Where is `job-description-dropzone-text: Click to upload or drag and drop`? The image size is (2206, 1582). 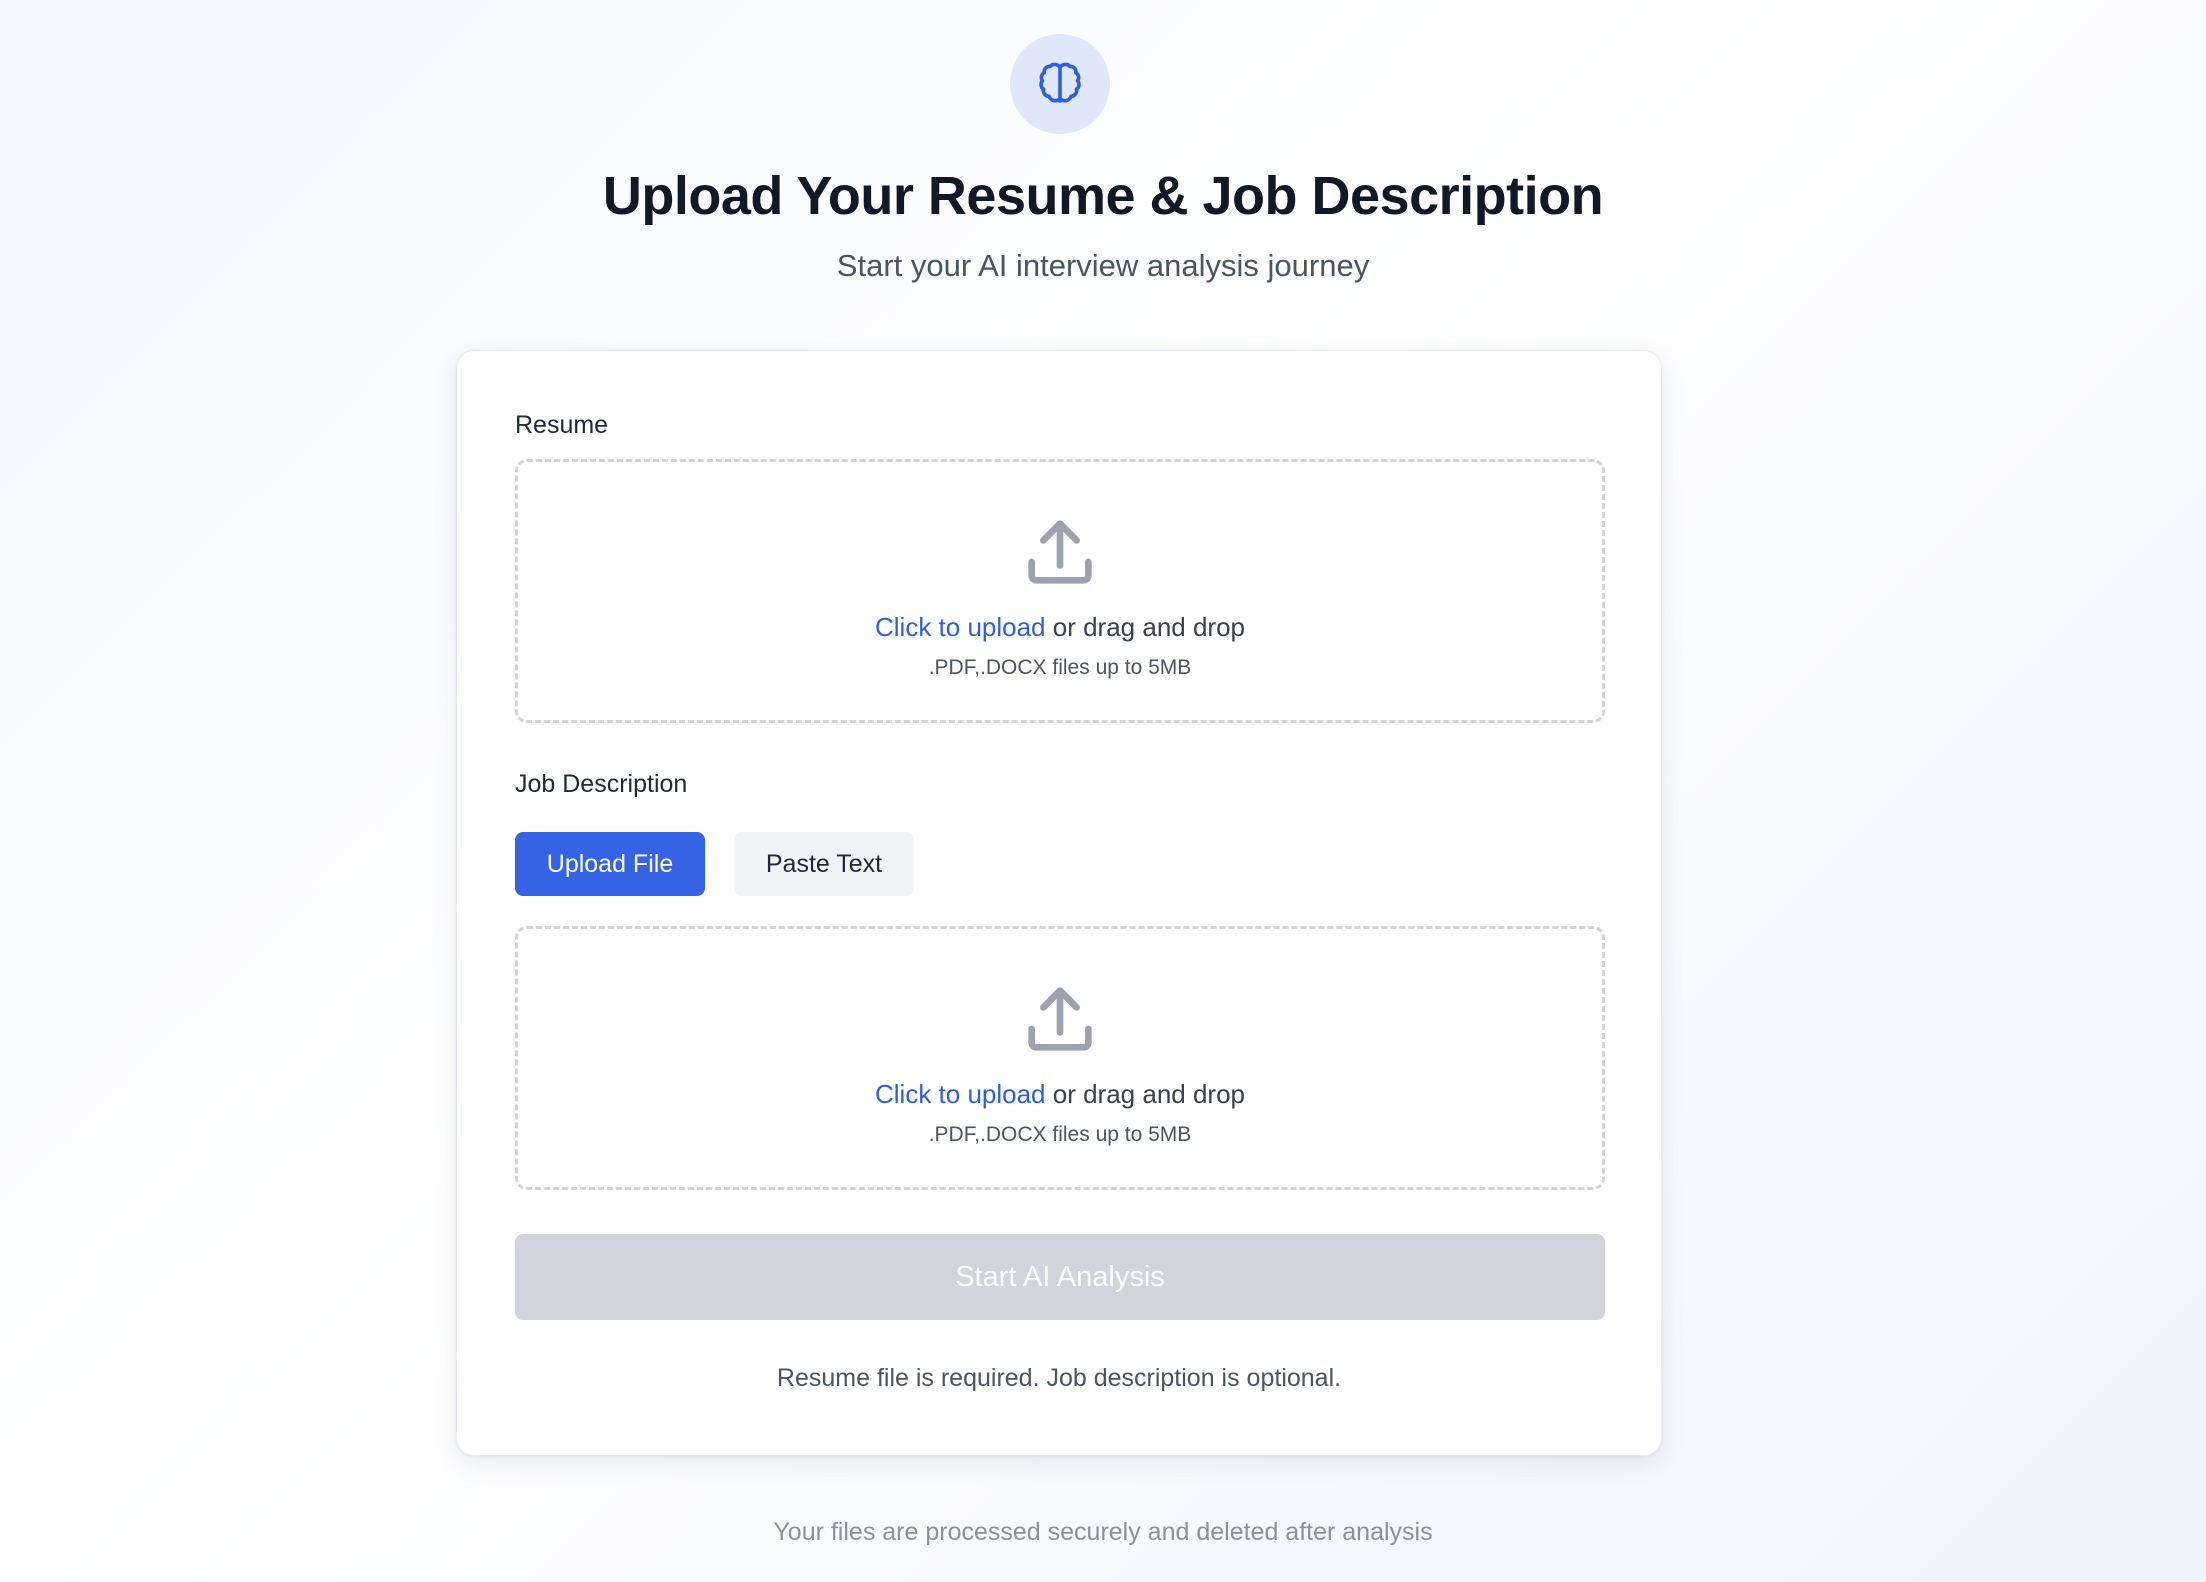 job-description-dropzone-text: Click to upload or drag and drop is located at coordinates (1060, 1094).